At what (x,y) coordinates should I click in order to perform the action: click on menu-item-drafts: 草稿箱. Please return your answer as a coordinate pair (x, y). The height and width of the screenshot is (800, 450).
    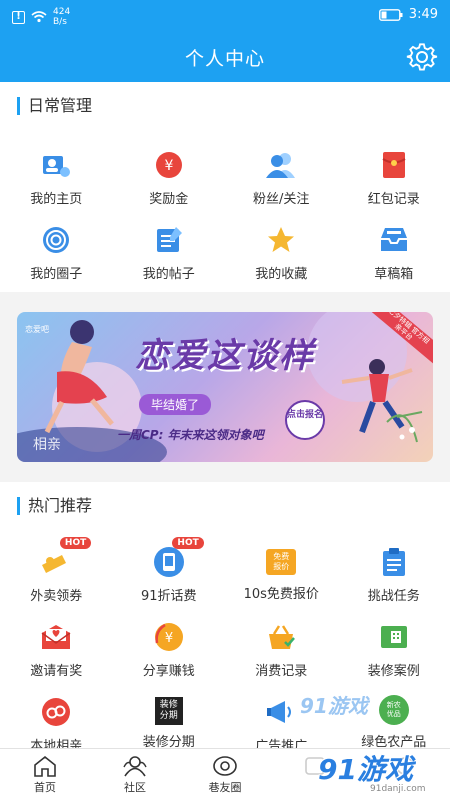
    Looking at the image, I should click on (394, 252).